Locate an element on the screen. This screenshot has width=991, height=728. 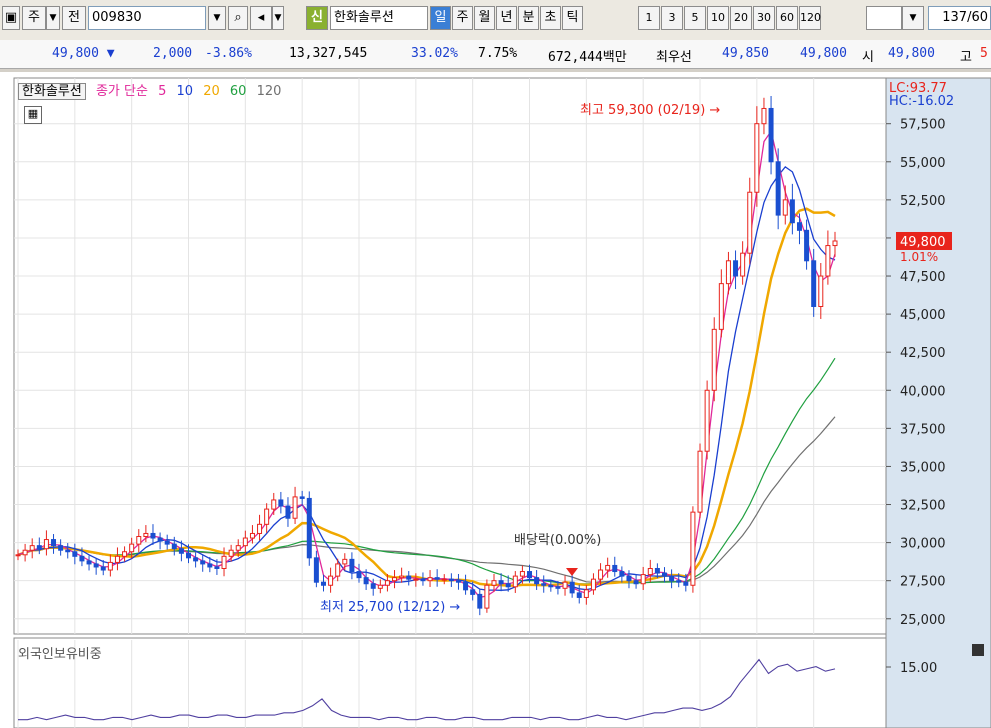
legend-ma60: 60 is located at coordinates (238, 91).